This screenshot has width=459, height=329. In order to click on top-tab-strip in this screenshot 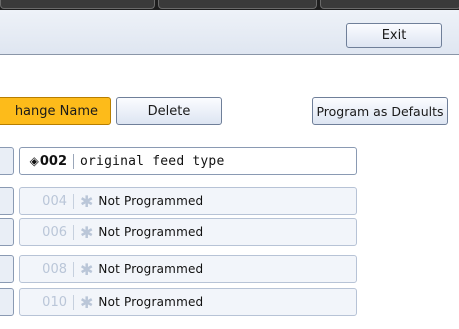, I will do `click(229, 5)`.